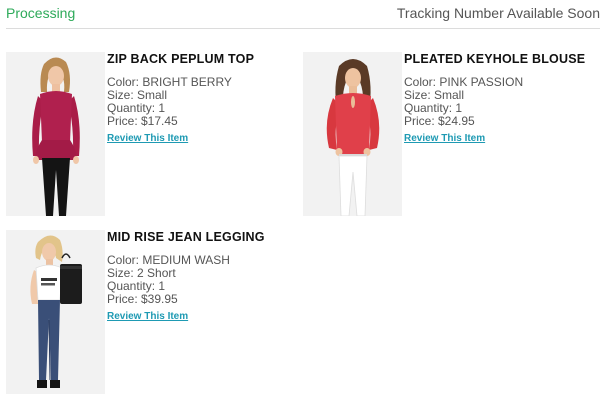 This screenshot has height=413, width=606. Describe the element at coordinates (142, 299) in the screenshot. I see `item-price: Price: $39.95` at that location.